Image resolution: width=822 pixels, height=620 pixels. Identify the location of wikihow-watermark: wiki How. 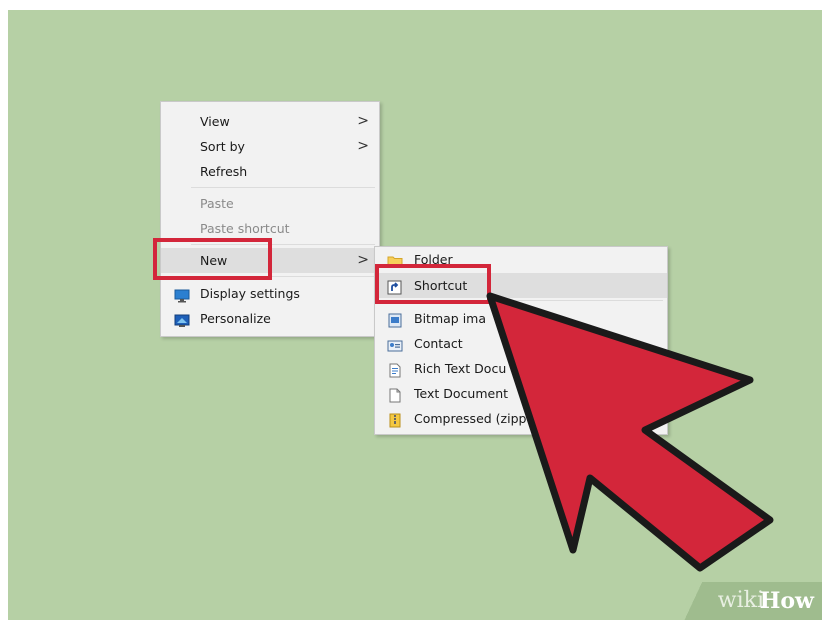
(747, 601).